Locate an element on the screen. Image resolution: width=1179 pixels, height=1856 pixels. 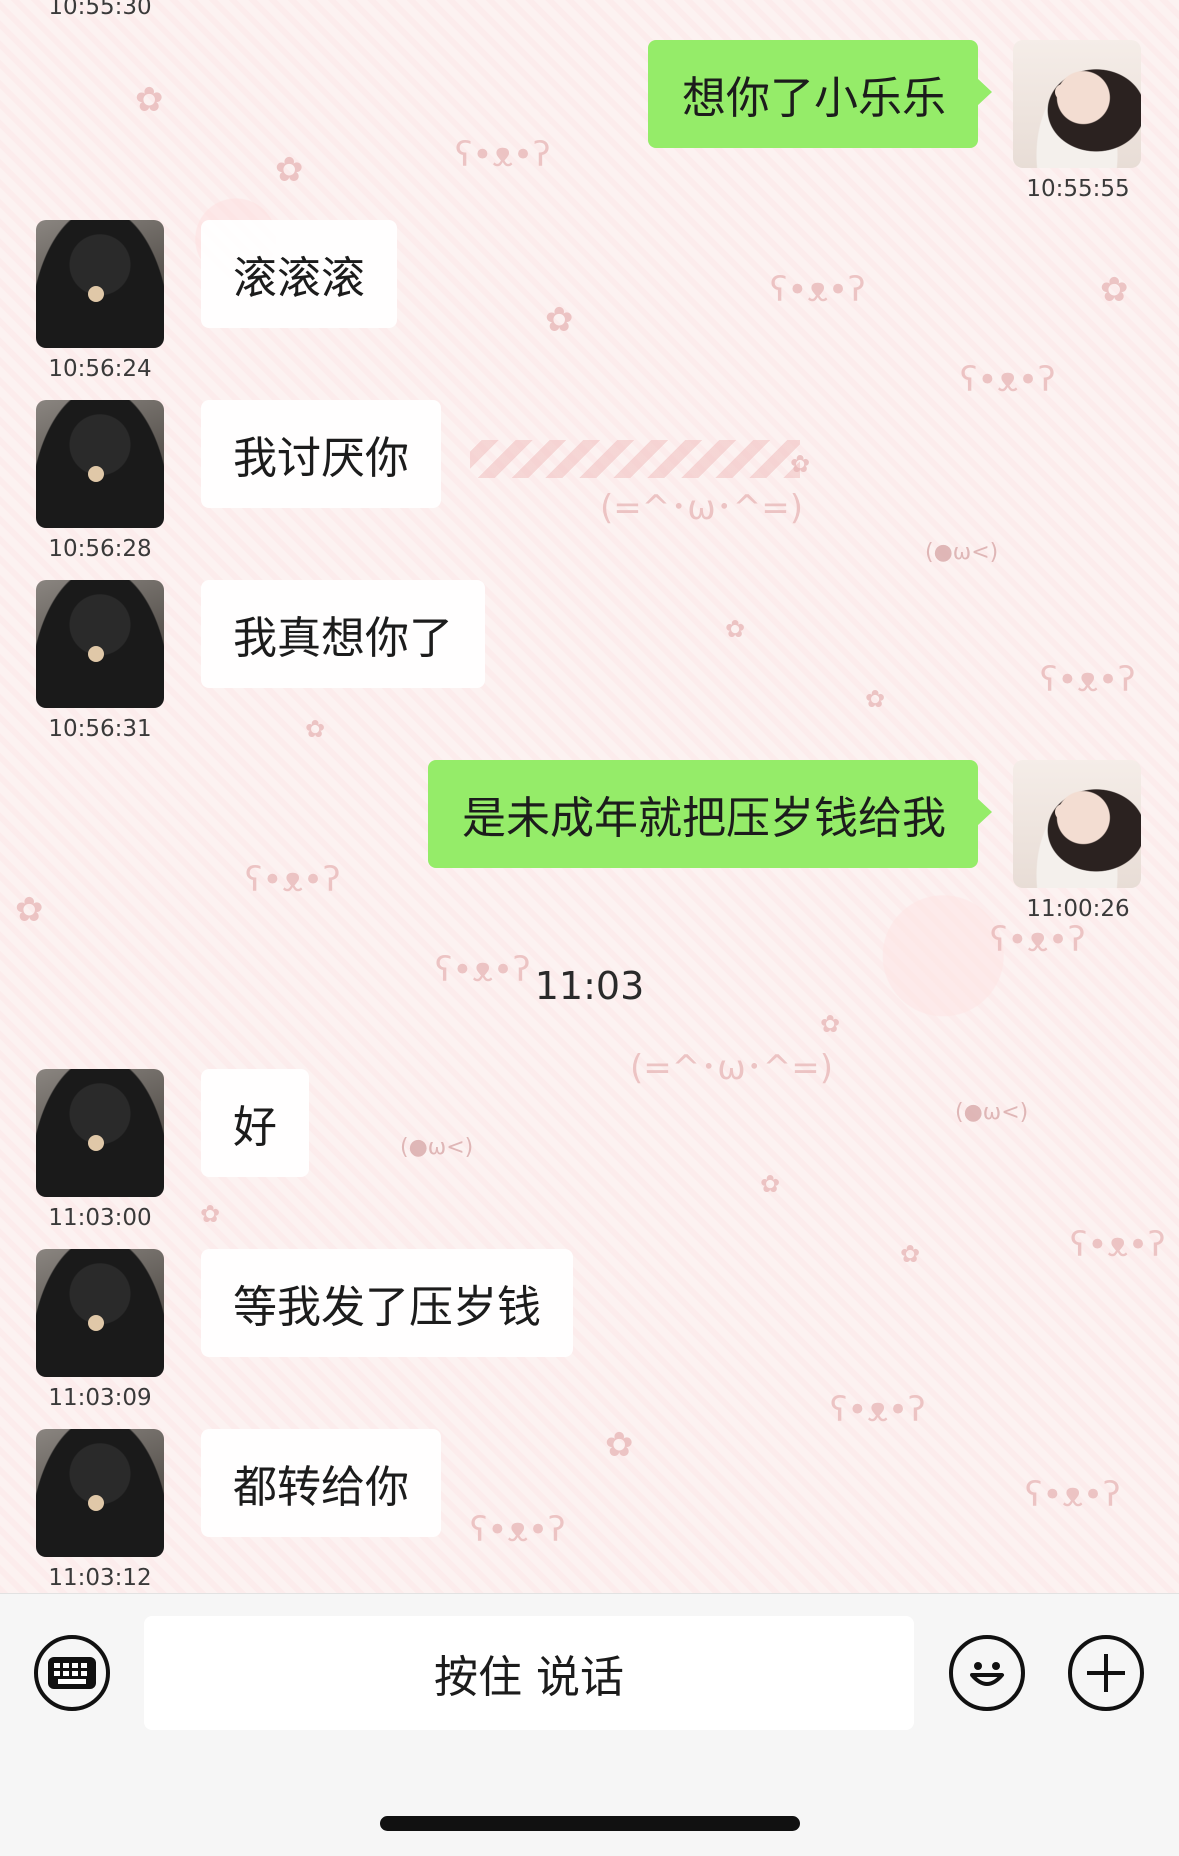
message-timestamp: 11:00:26 is located at coordinates (1078, 909).